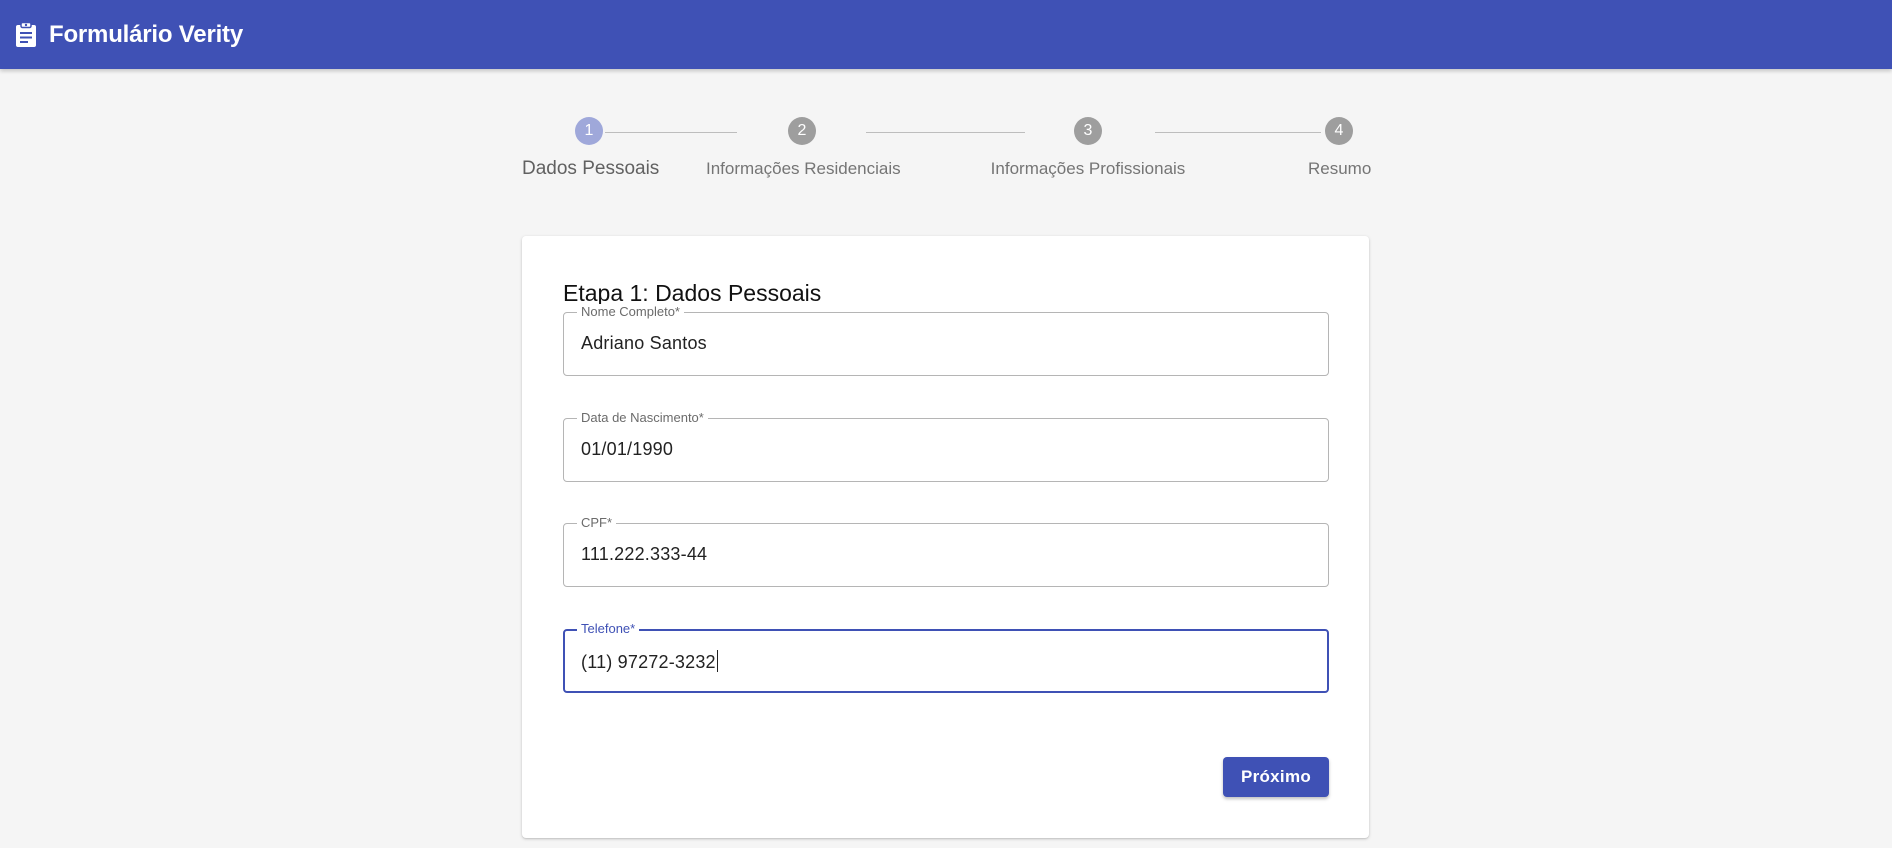 Image resolution: width=1892 pixels, height=848 pixels. What do you see at coordinates (941, 554) in the screenshot?
I see `cpf-input` at bounding box center [941, 554].